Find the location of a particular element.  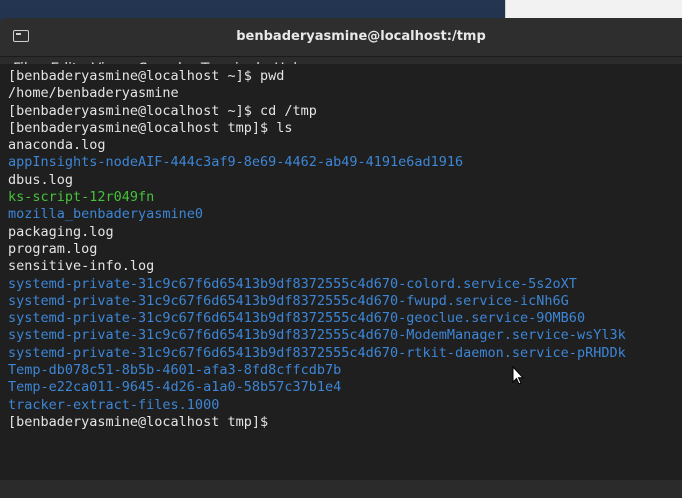

terminal-output-line: /home/benbaderyasmine is located at coordinates (93, 93).